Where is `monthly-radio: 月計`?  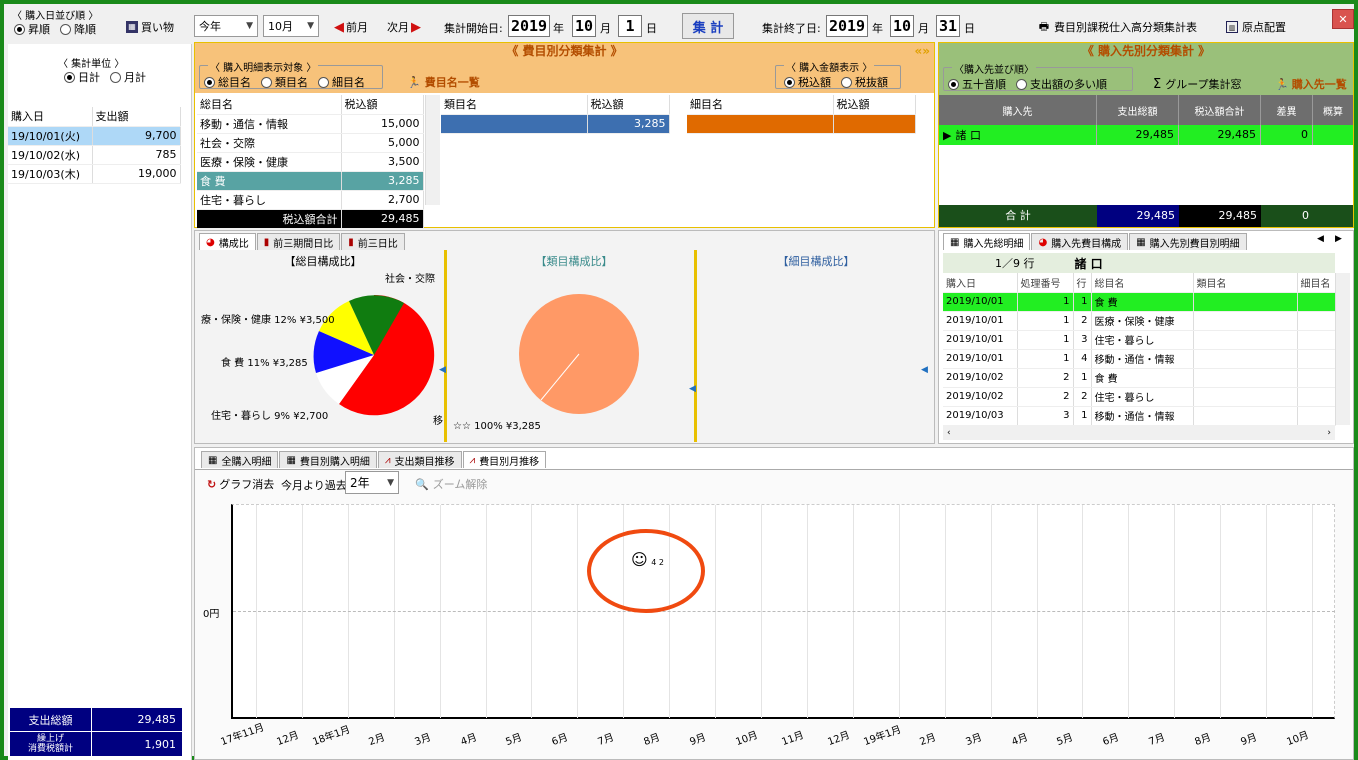 monthly-radio: 月計 is located at coordinates (128, 77).